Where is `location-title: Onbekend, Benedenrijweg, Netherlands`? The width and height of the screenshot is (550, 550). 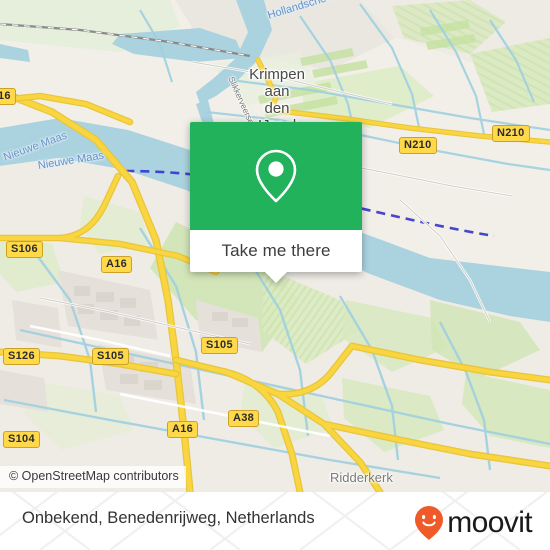
location-title: Onbekend, Benedenrijweg, Netherlands is located at coordinates (168, 518).